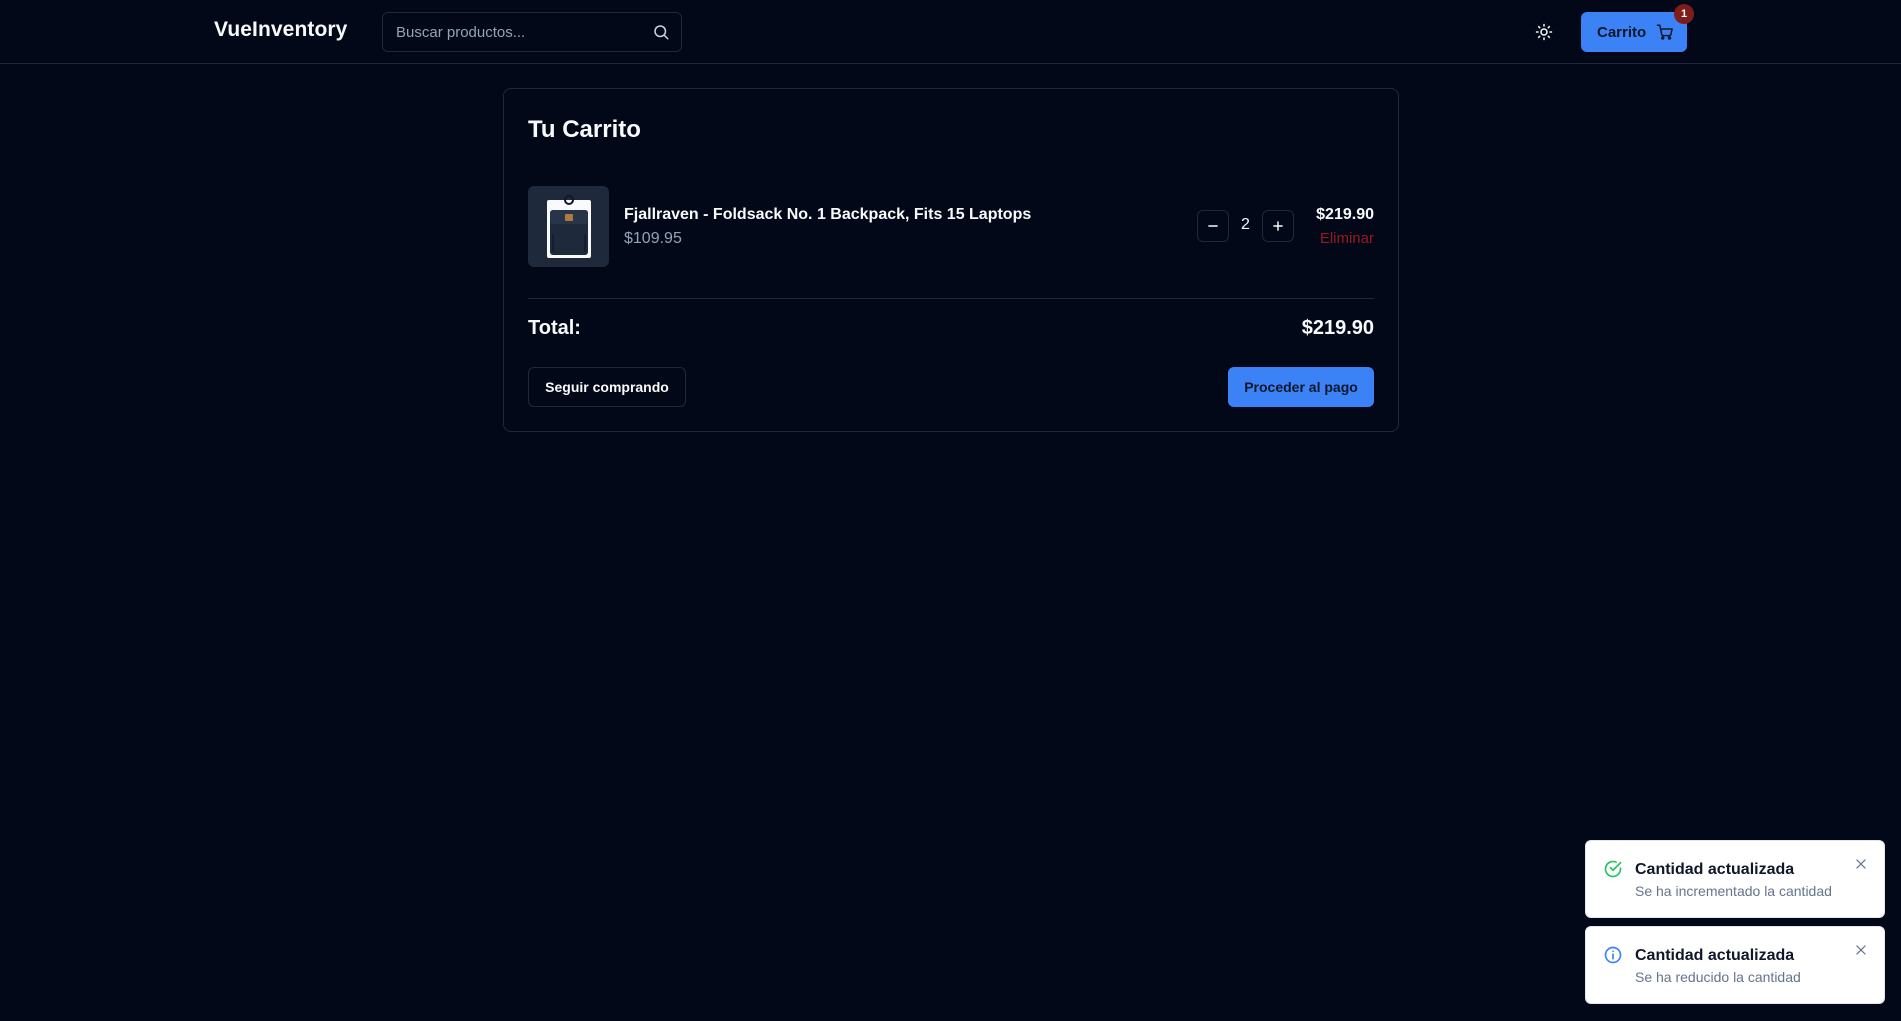 Image resolution: width=1901 pixels, height=1021 pixels. What do you see at coordinates (554, 328) in the screenshot?
I see `total-label: Total:` at bounding box center [554, 328].